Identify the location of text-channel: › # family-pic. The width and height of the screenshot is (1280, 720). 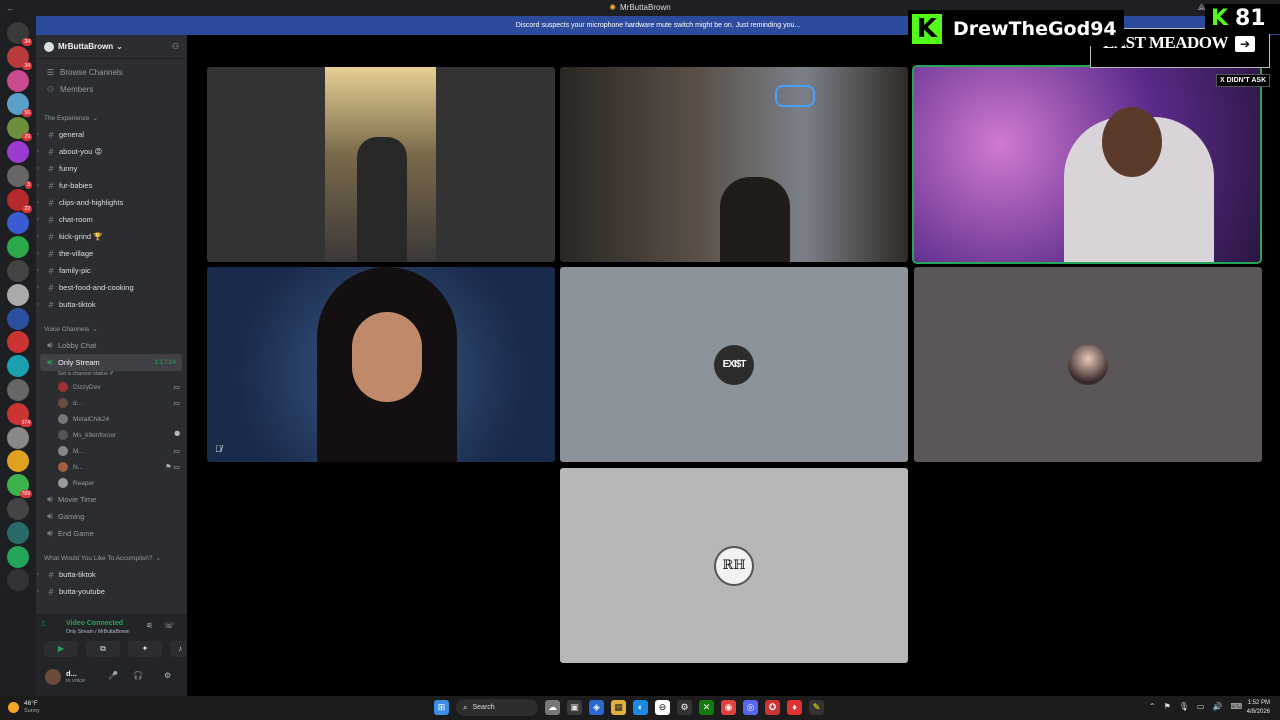
(111, 270).